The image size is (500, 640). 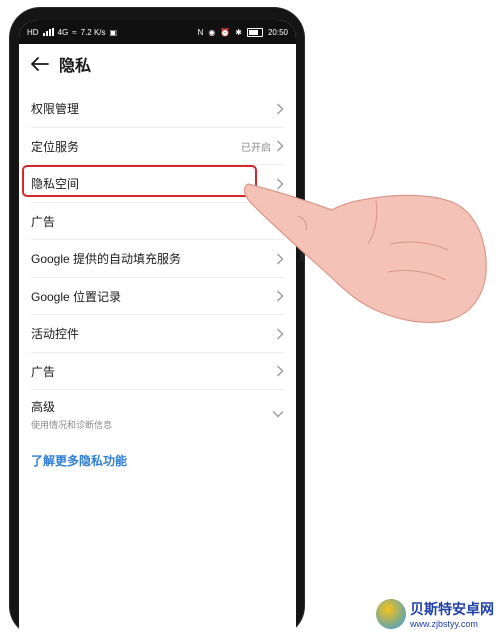 I want to click on watermark: 贝斯特安卓网 www.zjbstyy.com, so click(x=435, y=614).